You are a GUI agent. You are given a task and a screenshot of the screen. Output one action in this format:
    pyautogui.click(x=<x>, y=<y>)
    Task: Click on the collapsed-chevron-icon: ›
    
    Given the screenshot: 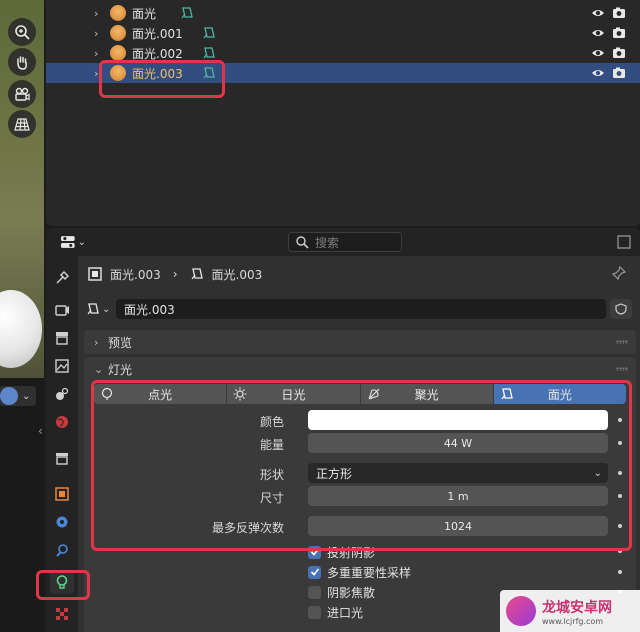 What is the action you would take?
    pyautogui.click(x=96, y=342)
    